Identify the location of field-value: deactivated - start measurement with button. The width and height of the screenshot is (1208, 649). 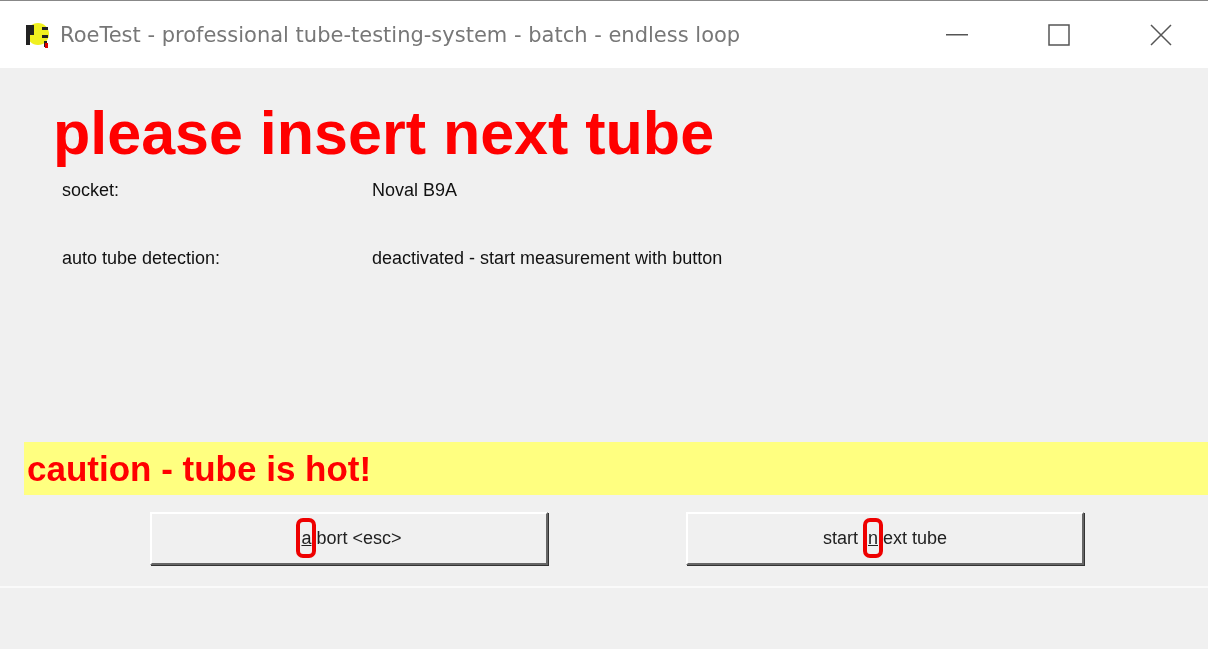
(547, 258).